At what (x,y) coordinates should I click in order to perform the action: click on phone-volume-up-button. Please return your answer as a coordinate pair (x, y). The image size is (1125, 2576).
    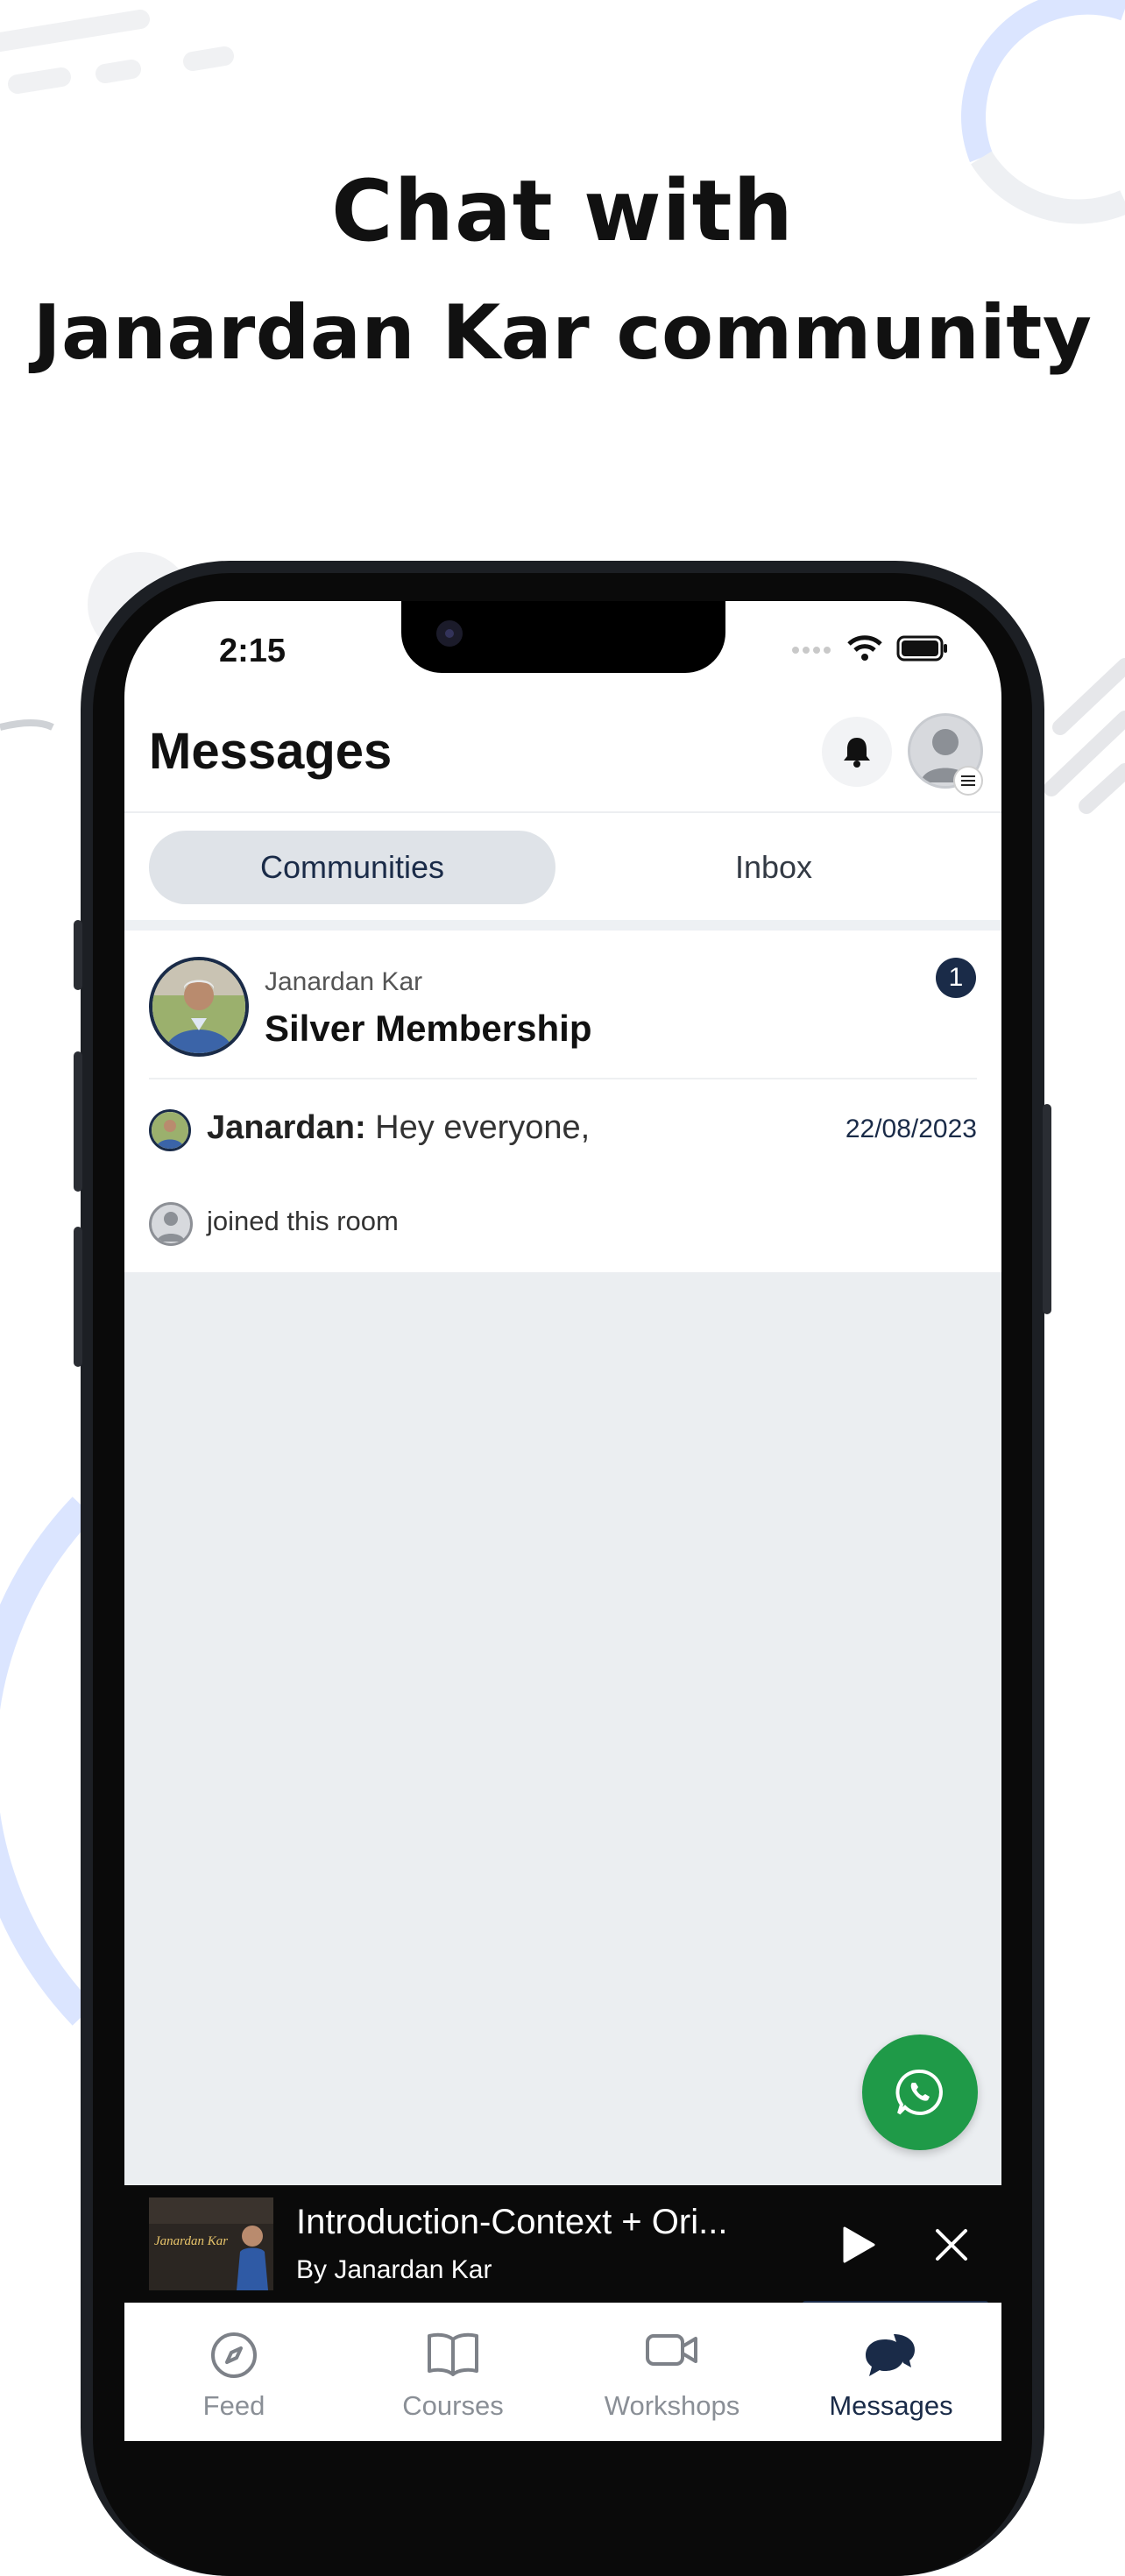
    Looking at the image, I should click on (78, 1121).